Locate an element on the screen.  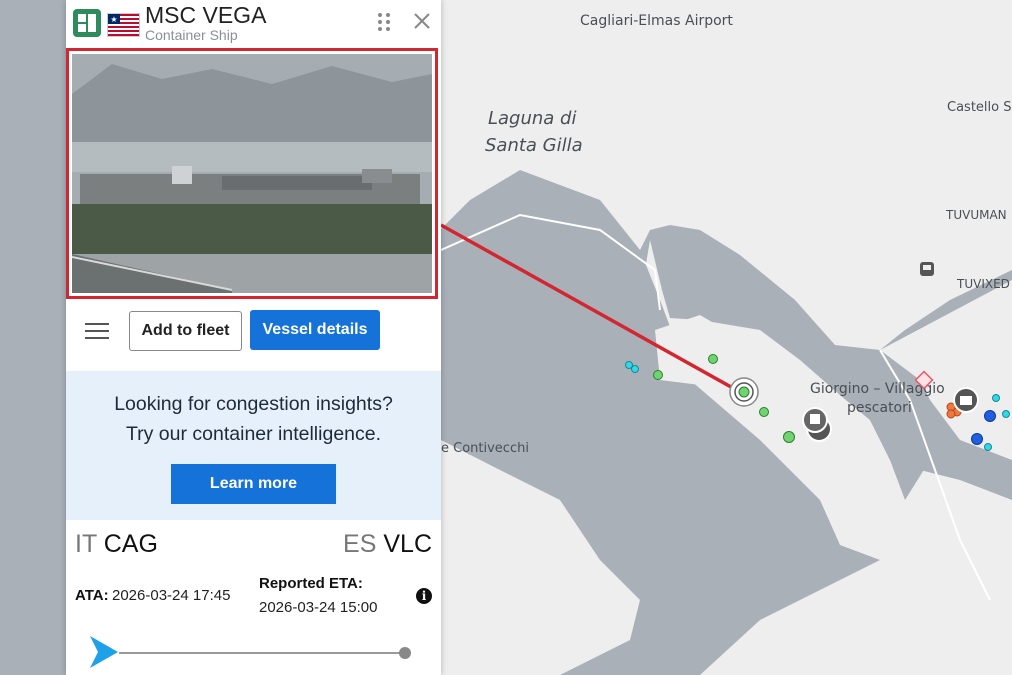
promo-line-1: Looking for congestion insights? is located at coordinates (253, 404).